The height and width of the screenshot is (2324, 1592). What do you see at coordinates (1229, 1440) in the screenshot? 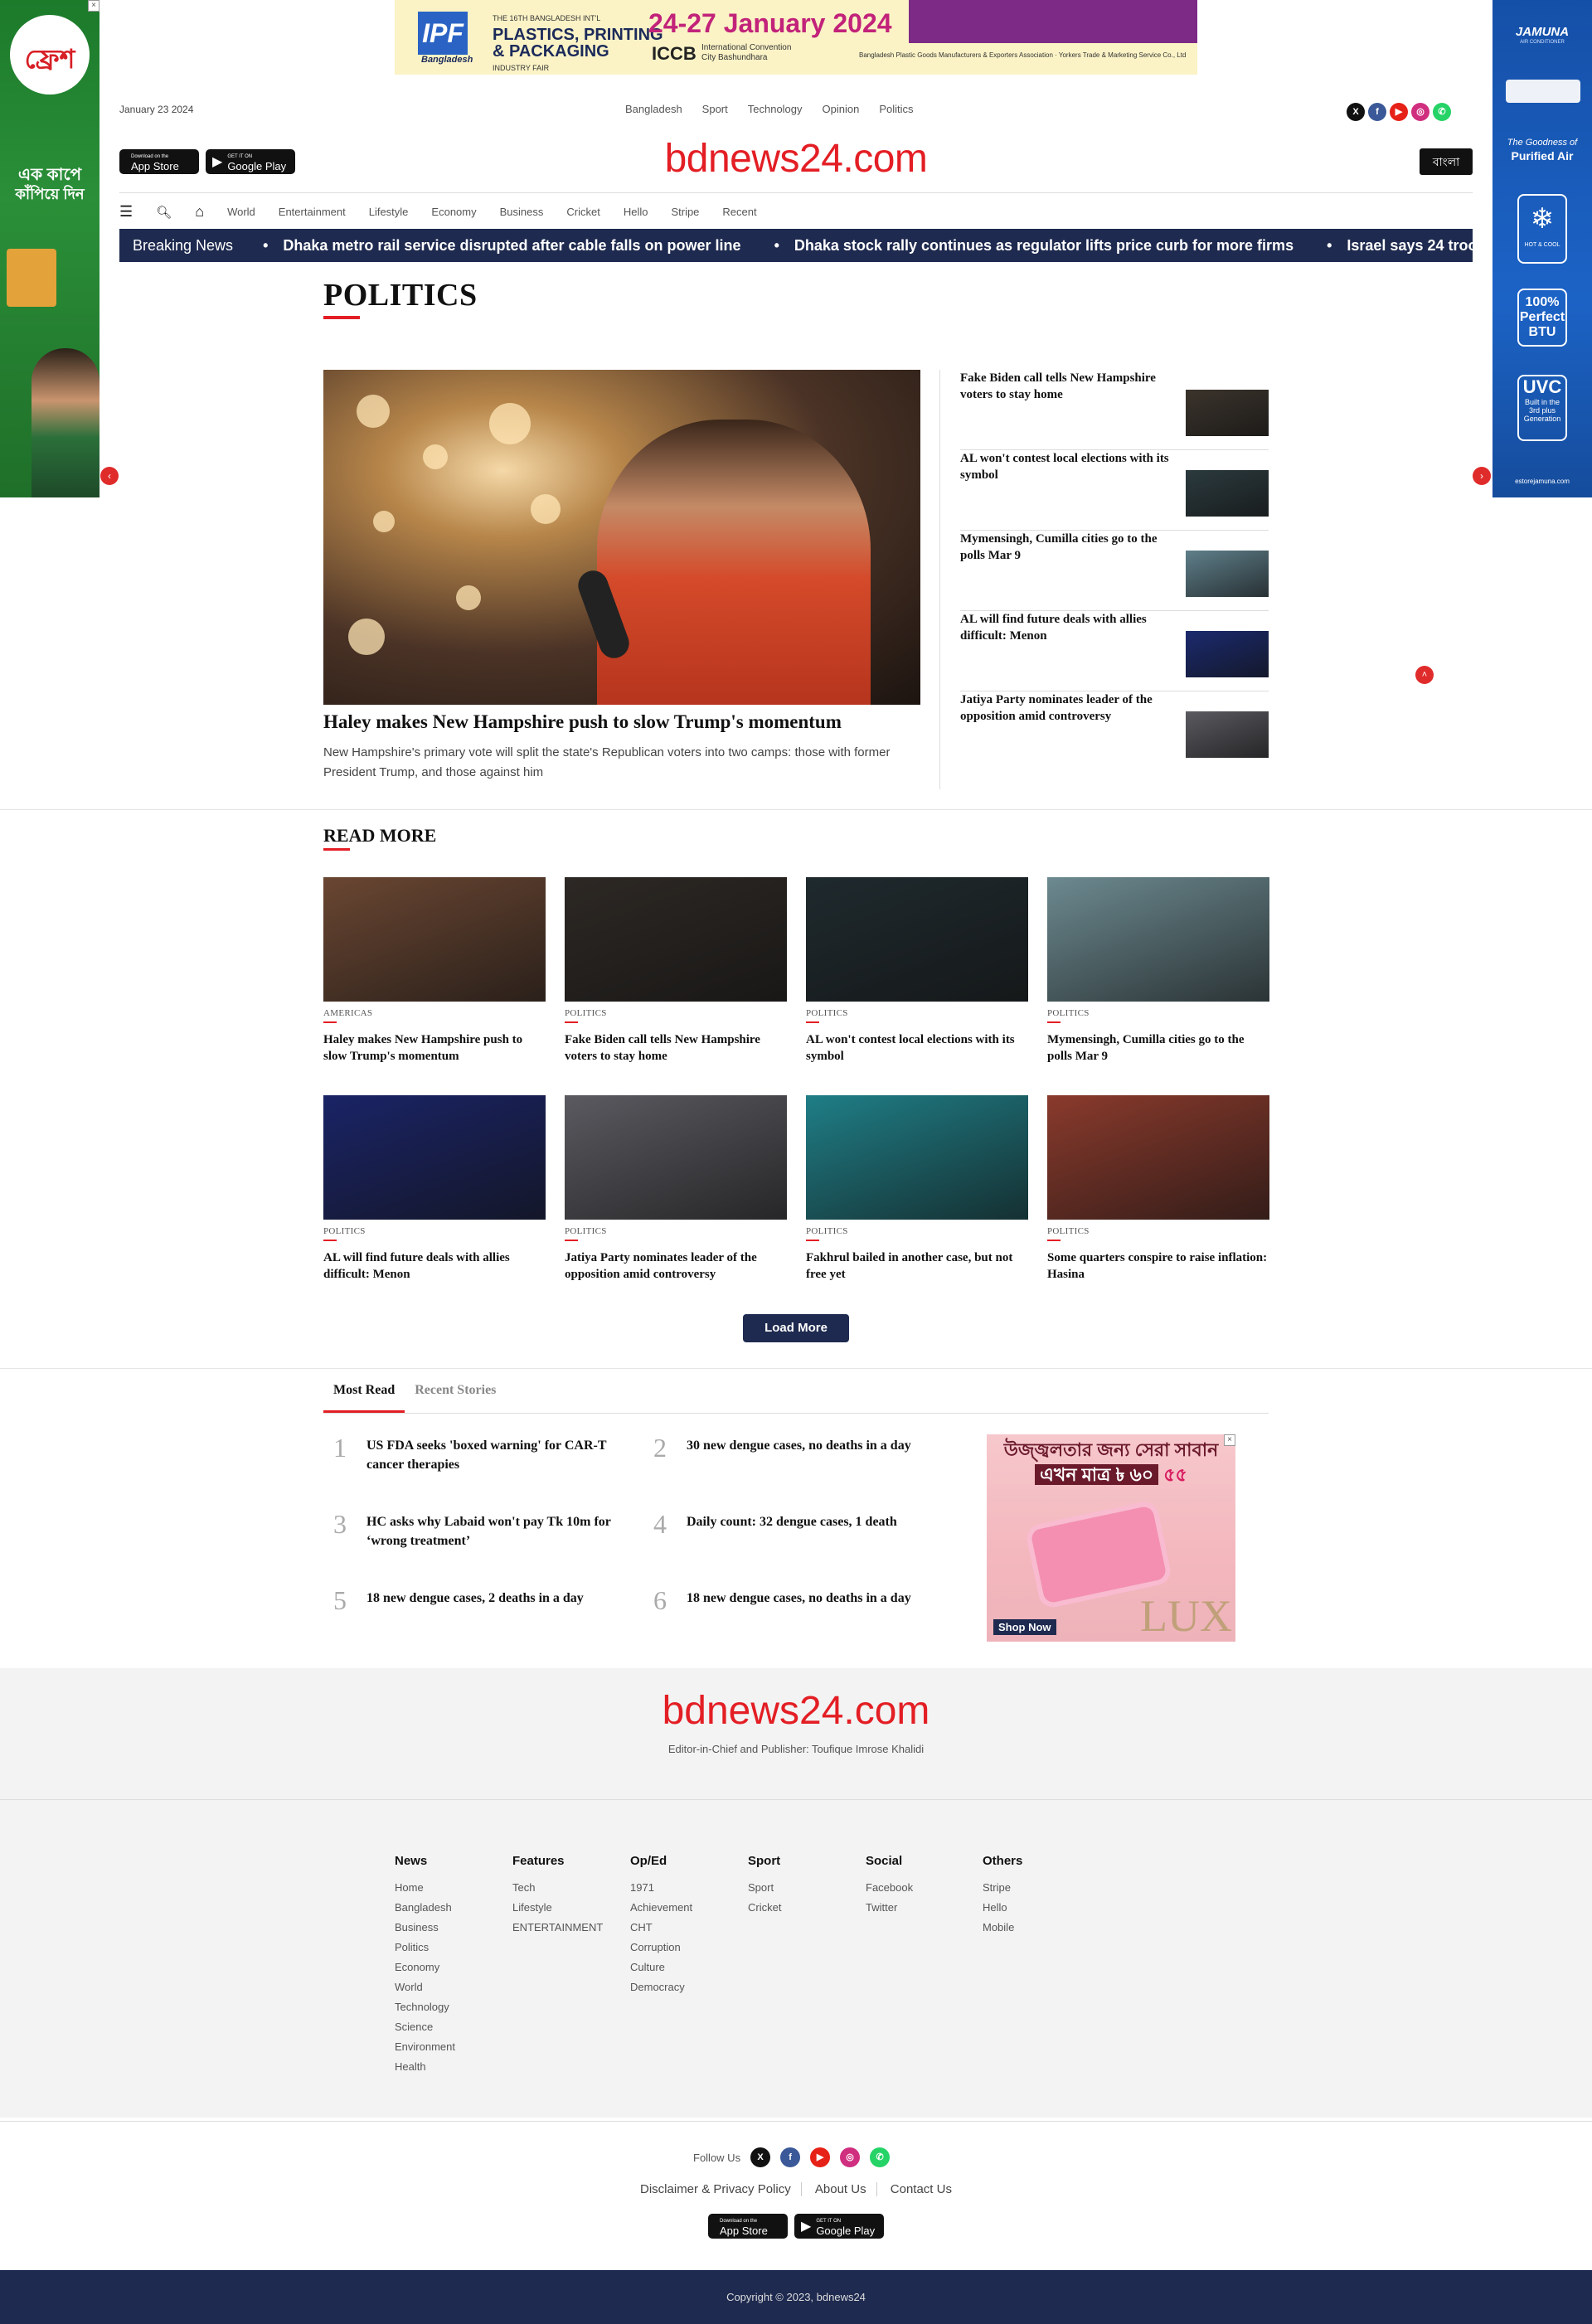
I see `lux-ad-close-icon: ×` at bounding box center [1229, 1440].